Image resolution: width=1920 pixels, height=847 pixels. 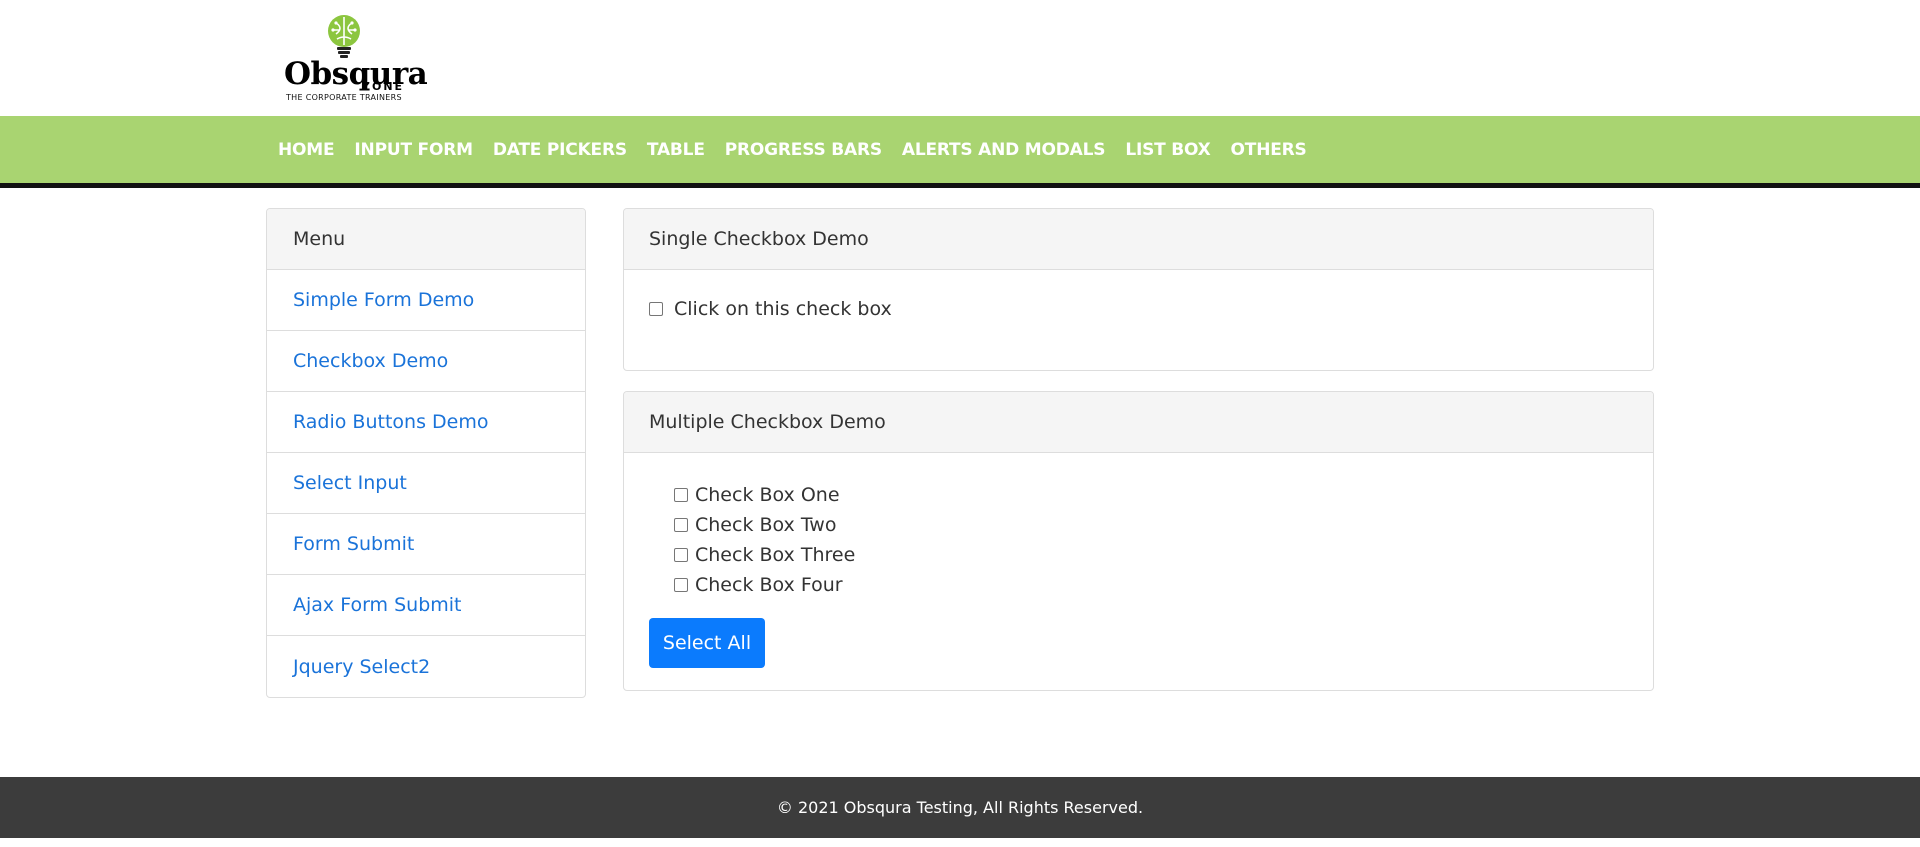 I want to click on nav-table: TABLE, so click(x=676, y=150).